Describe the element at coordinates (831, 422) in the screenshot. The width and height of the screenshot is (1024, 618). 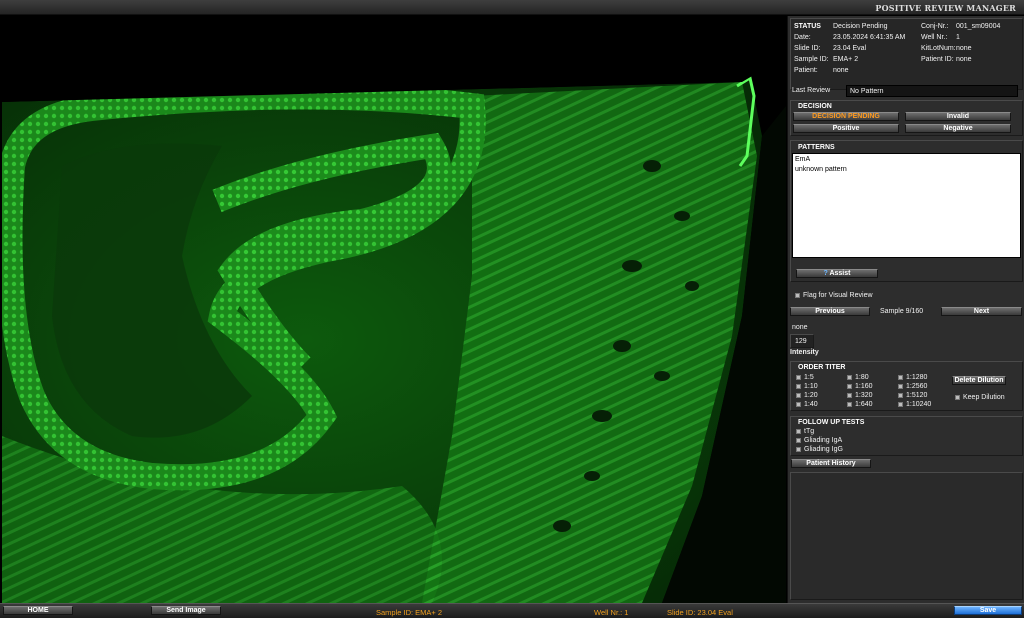
I see `follow-up-header: FOLLOW UP TESTS` at that location.